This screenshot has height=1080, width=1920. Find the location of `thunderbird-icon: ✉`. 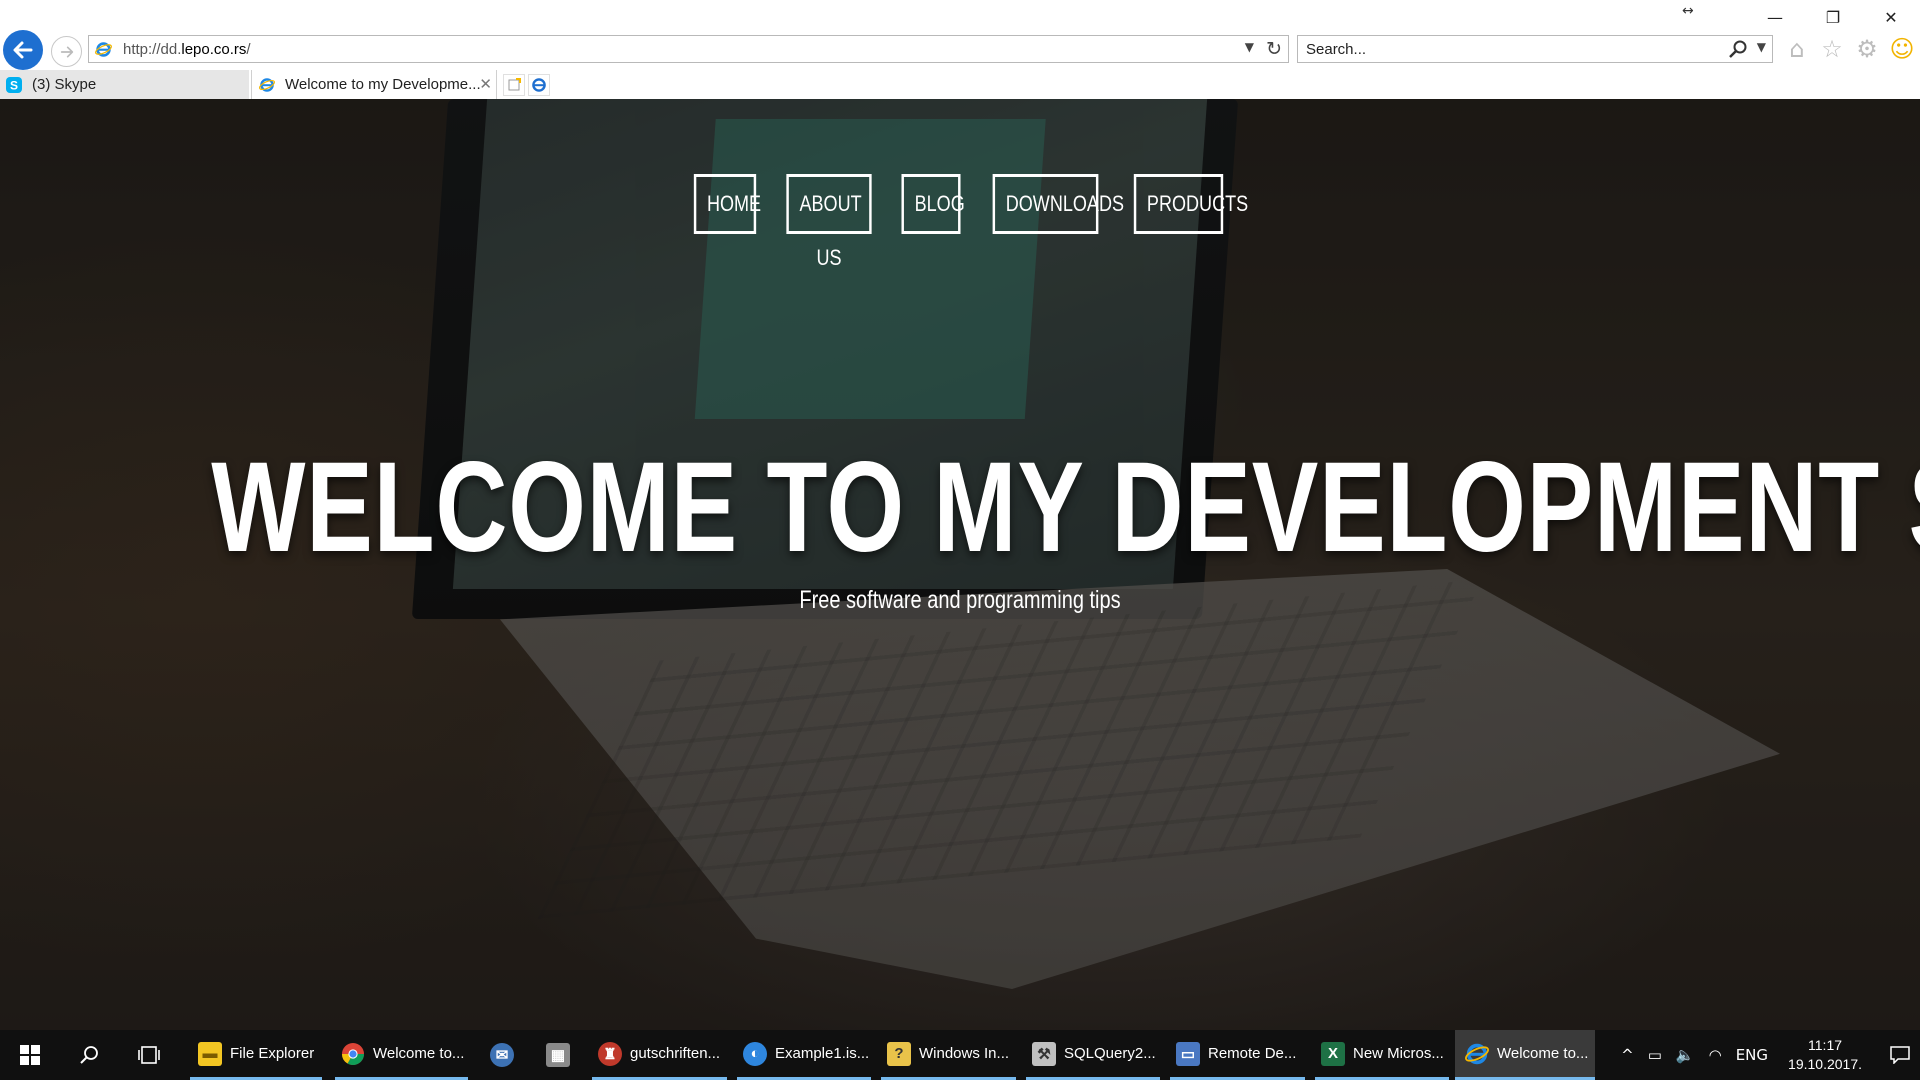

thunderbird-icon: ✉ is located at coordinates (502, 1055).